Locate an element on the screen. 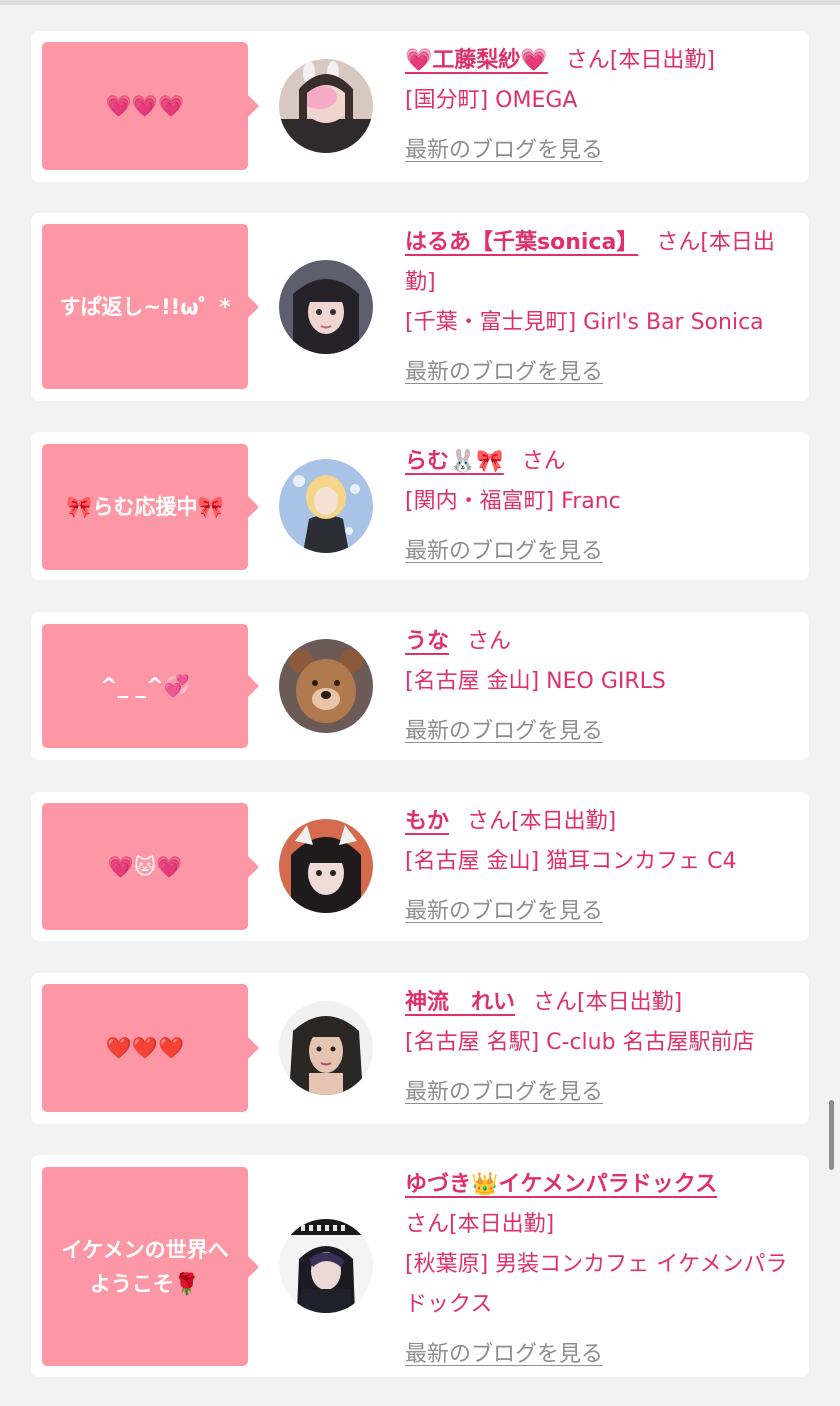 This screenshot has height=1406, width=840. cheer-message-bubble: 🎀らむ応援中🎀 is located at coordinates (150, 507).